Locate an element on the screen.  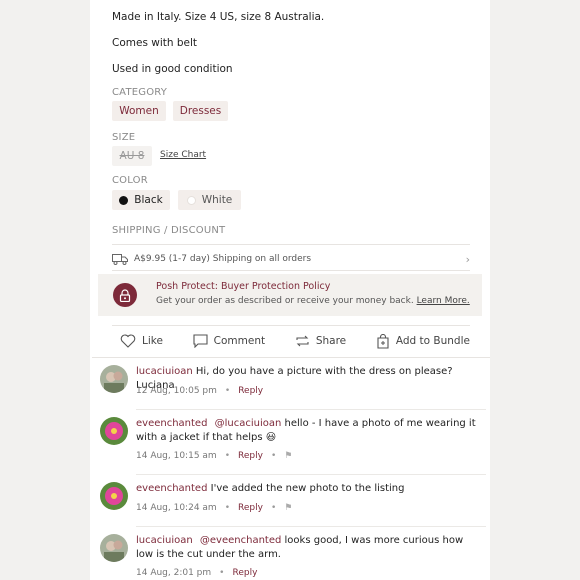
description-line: Comes with belt is located at coordinates (155, 43).